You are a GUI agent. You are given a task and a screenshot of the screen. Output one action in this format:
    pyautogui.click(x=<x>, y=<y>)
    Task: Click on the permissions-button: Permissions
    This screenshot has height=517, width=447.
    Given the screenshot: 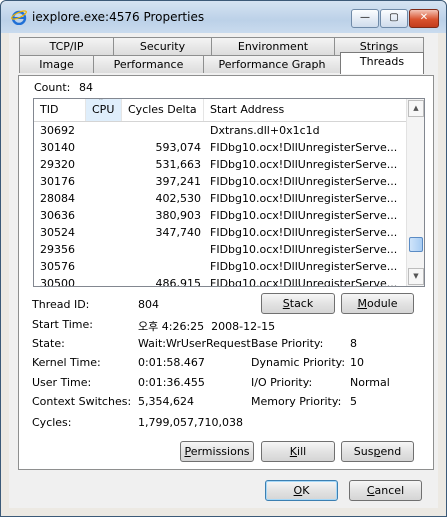 What is the action you would take?
    pyautogui.click(x=217, y=451)
    